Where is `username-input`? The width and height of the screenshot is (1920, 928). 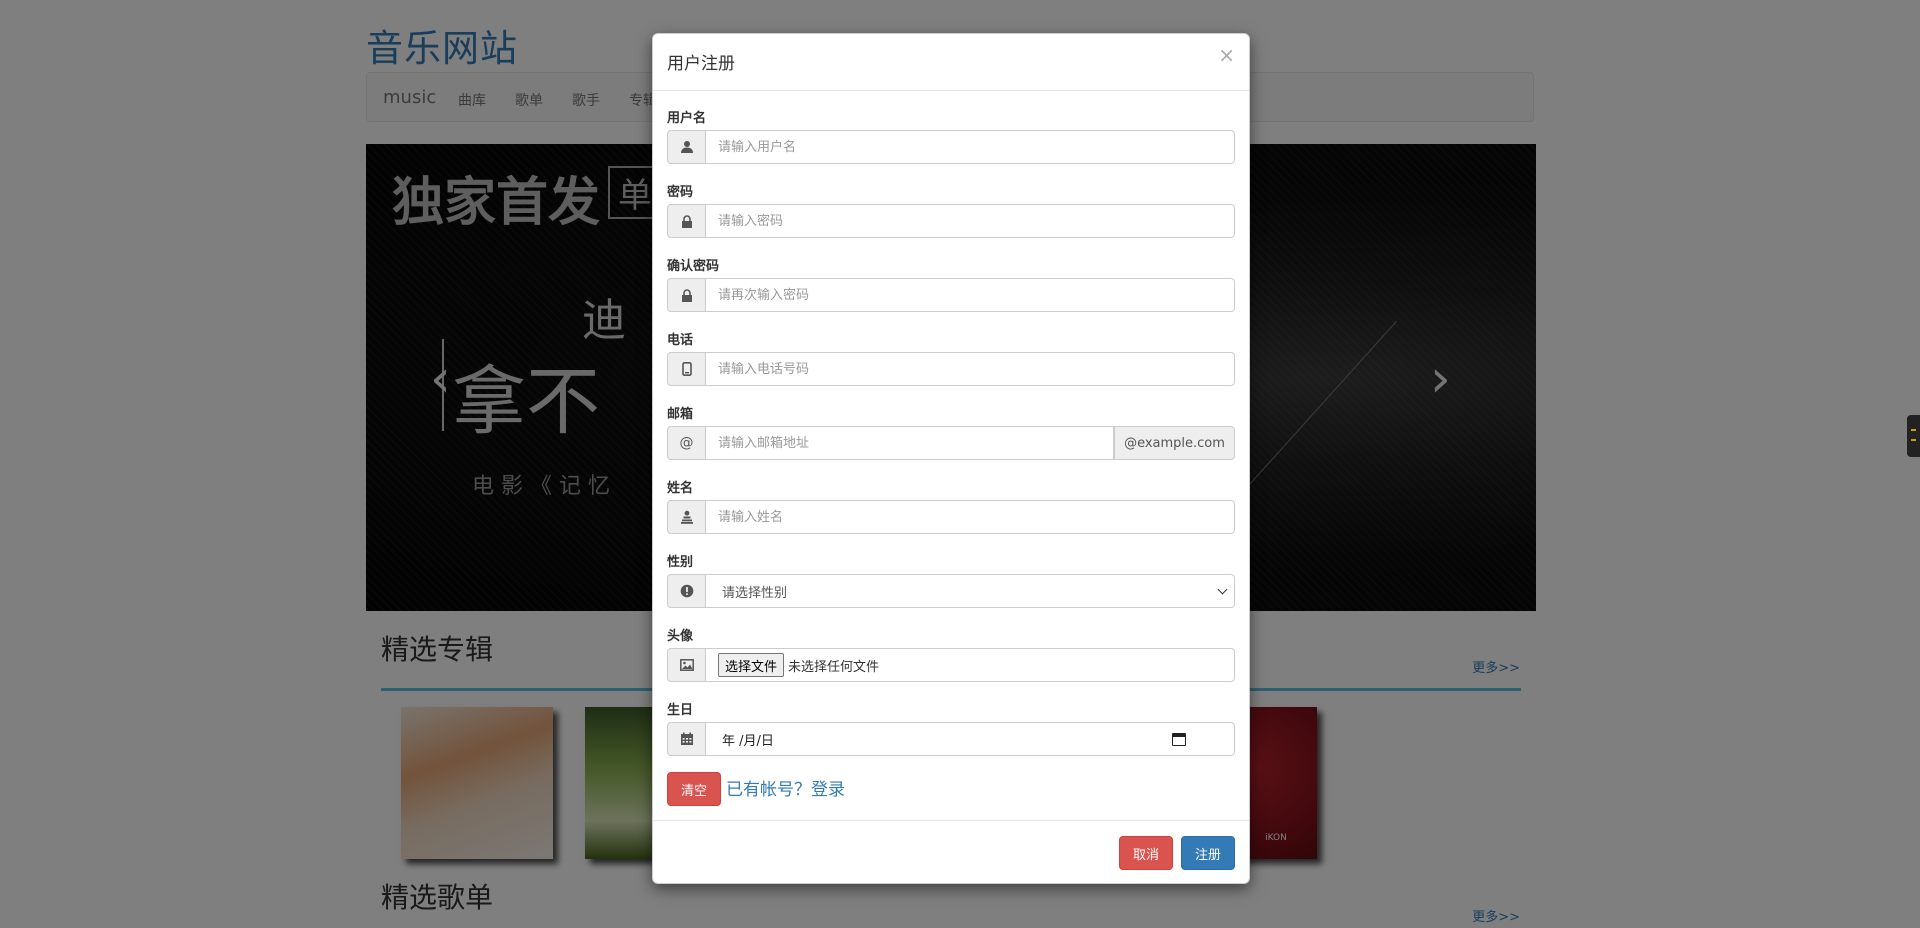 username-input is located at coordinates (970, 147).